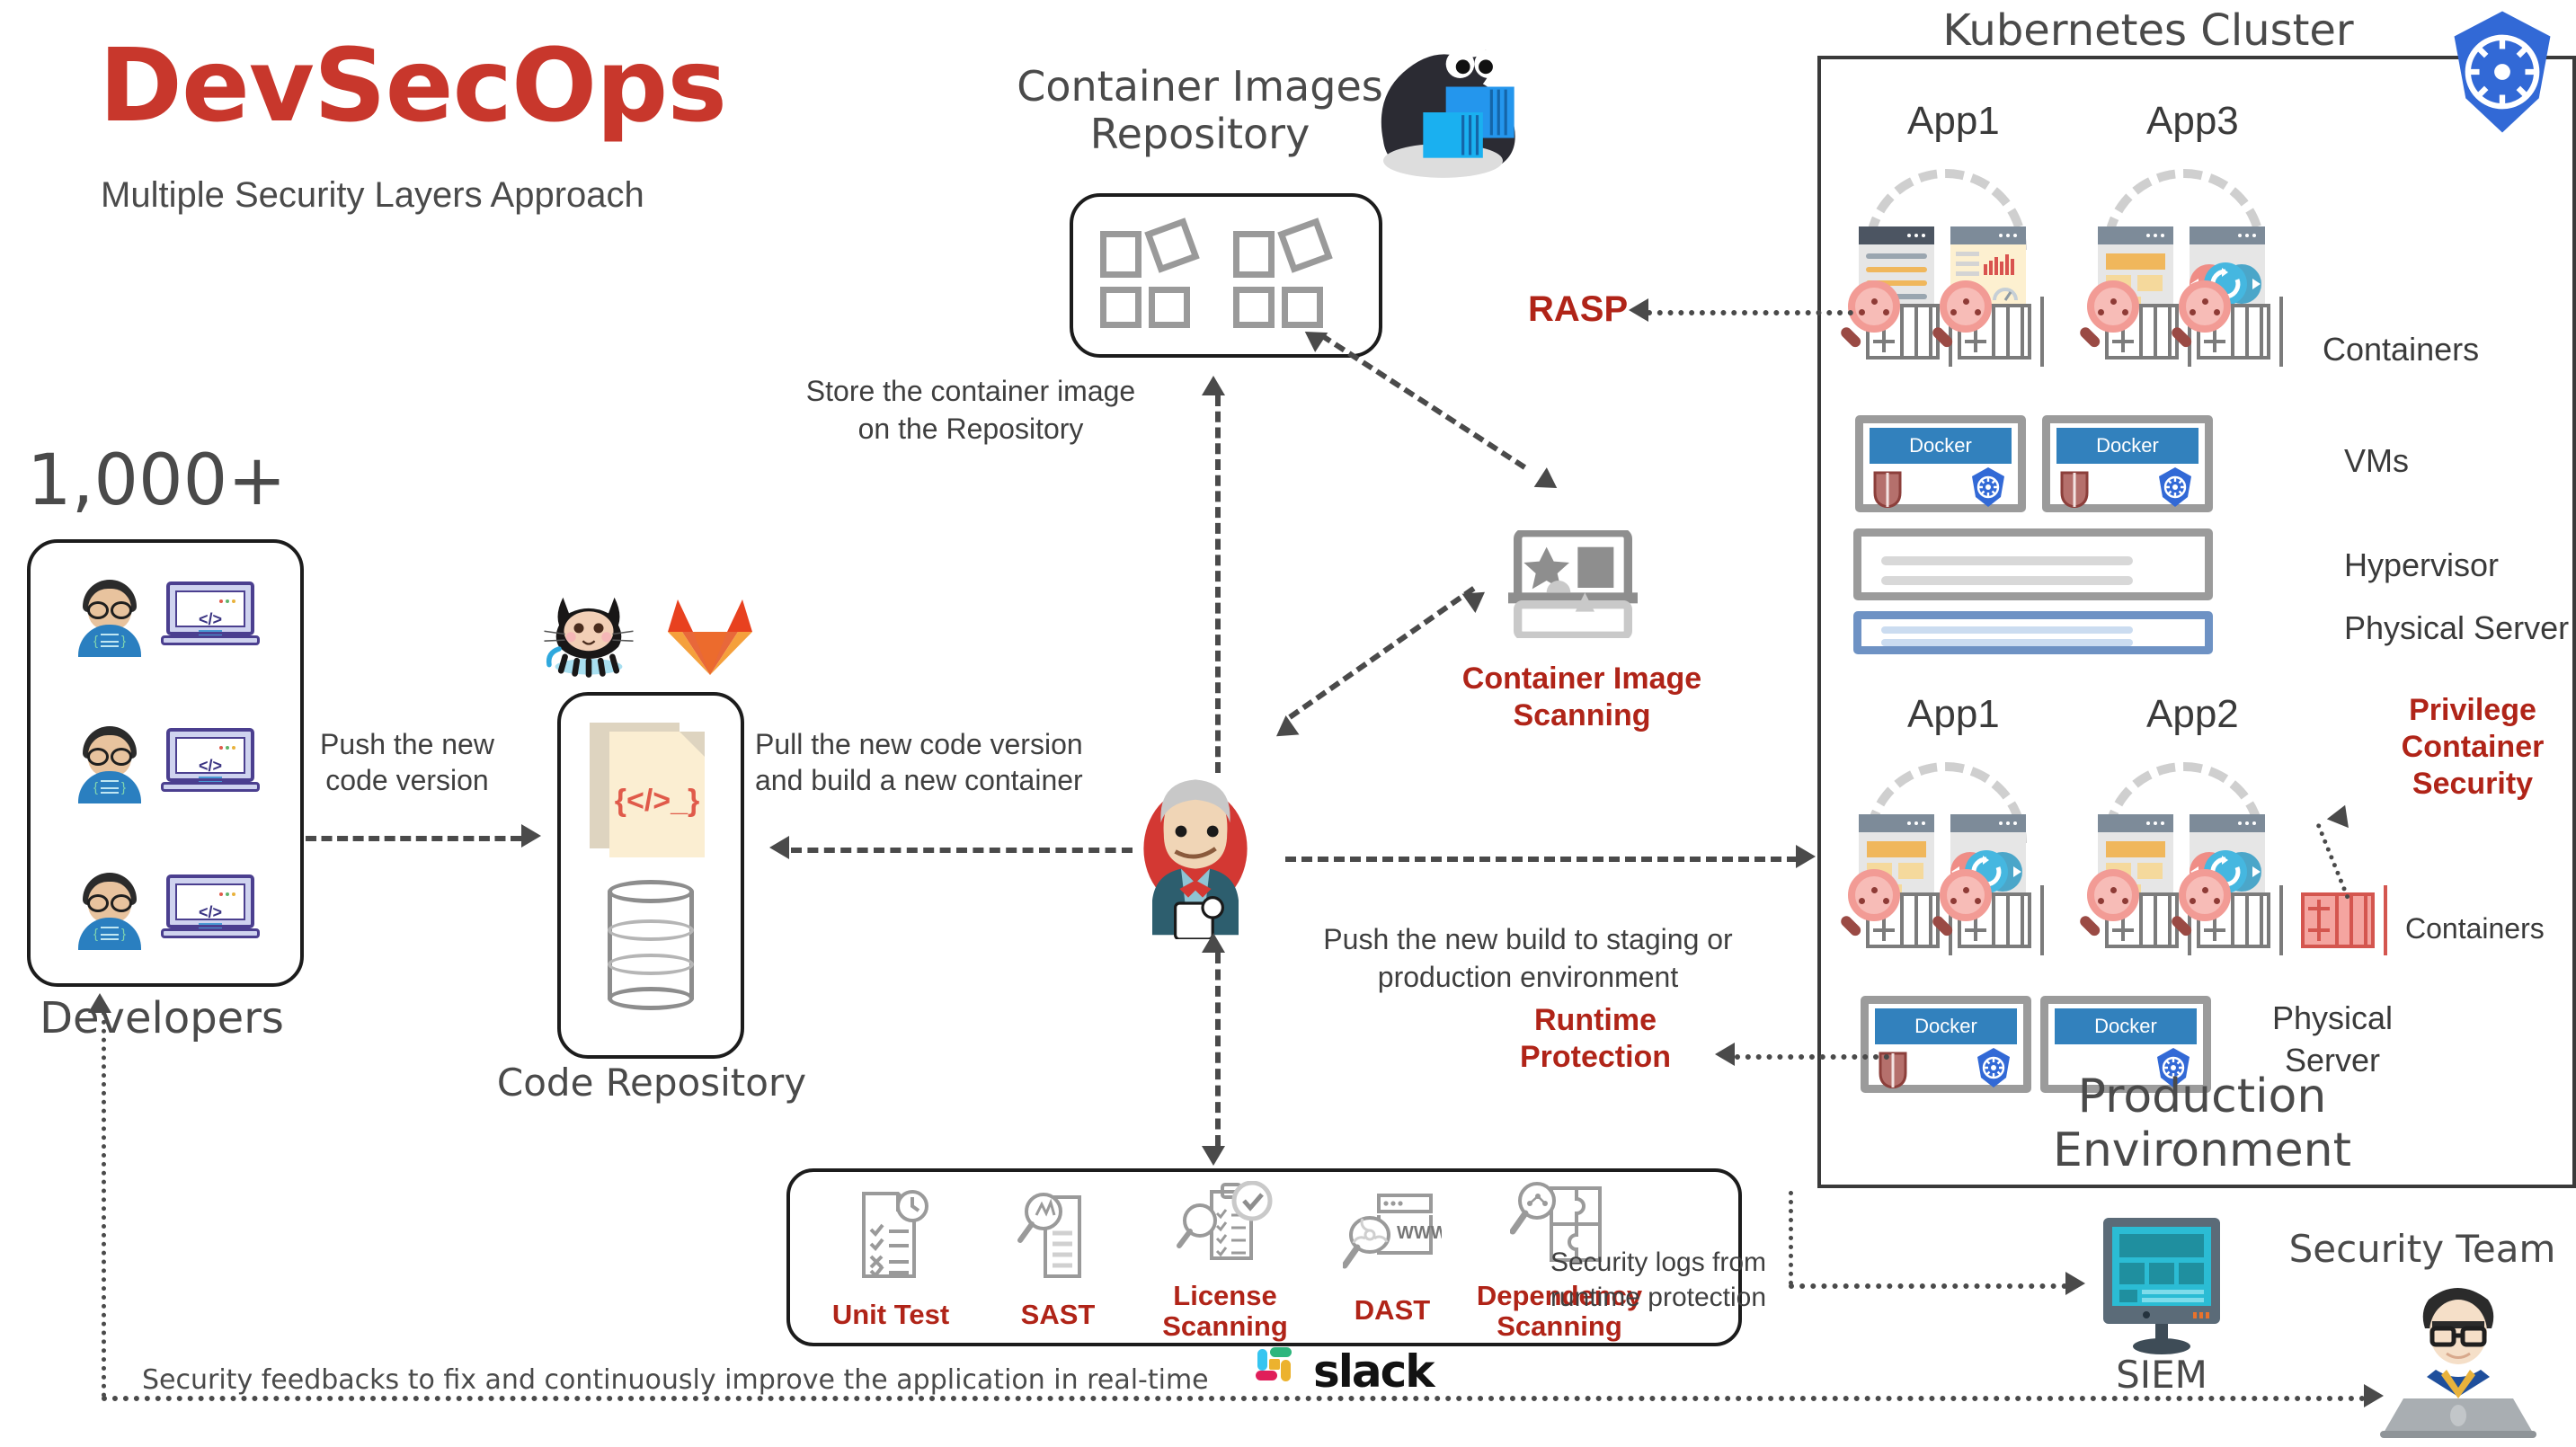  What do you see at coordinates (1541, 859) in the screenshot?
I see `push-build-line` at bounding box center [1541, 859].